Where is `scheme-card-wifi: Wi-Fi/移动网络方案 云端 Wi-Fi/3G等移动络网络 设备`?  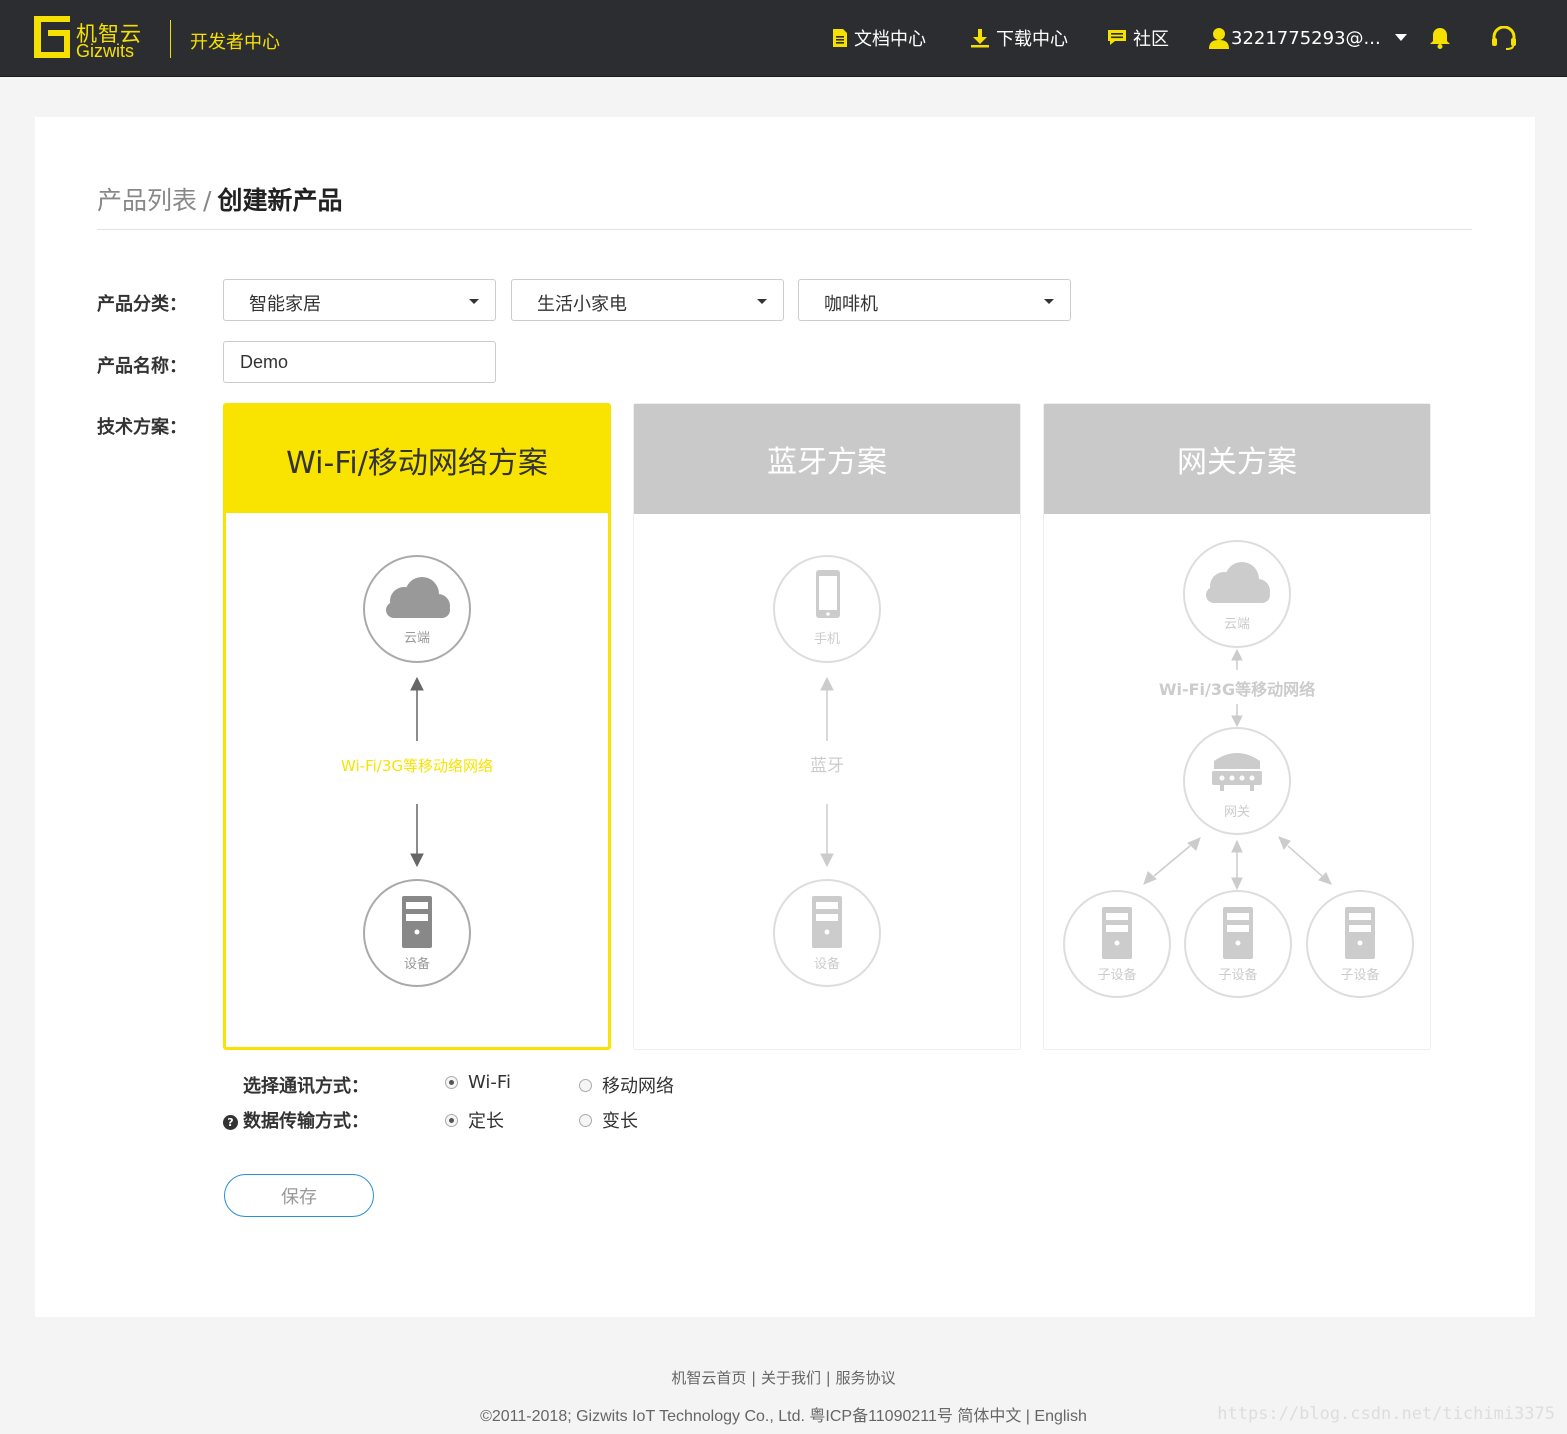 scheme-card-wifi: Wi-Fi/移动网络方案 云端 Wi-Fi/3G等移动络网络 设备 is located at coordinates (417, 726).